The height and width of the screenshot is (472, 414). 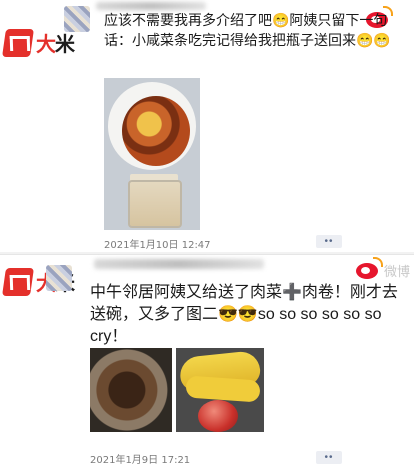 What do you see at coordinates (247, 30) in the screenshot?
I see `post-text: 应该不需要我再多介绍了吧😁阿姨只留下一句话：小咸菜条吃完记得给我把瓶子送回来😁😁` at bounding box center [247, 30].